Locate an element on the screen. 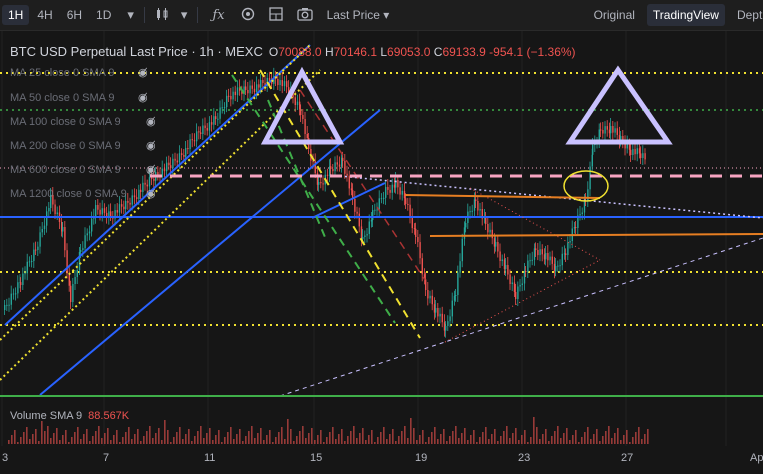 This screenshot has width=763, height=474. timeframe-1h: 1H is located at coordinates (16, 15).